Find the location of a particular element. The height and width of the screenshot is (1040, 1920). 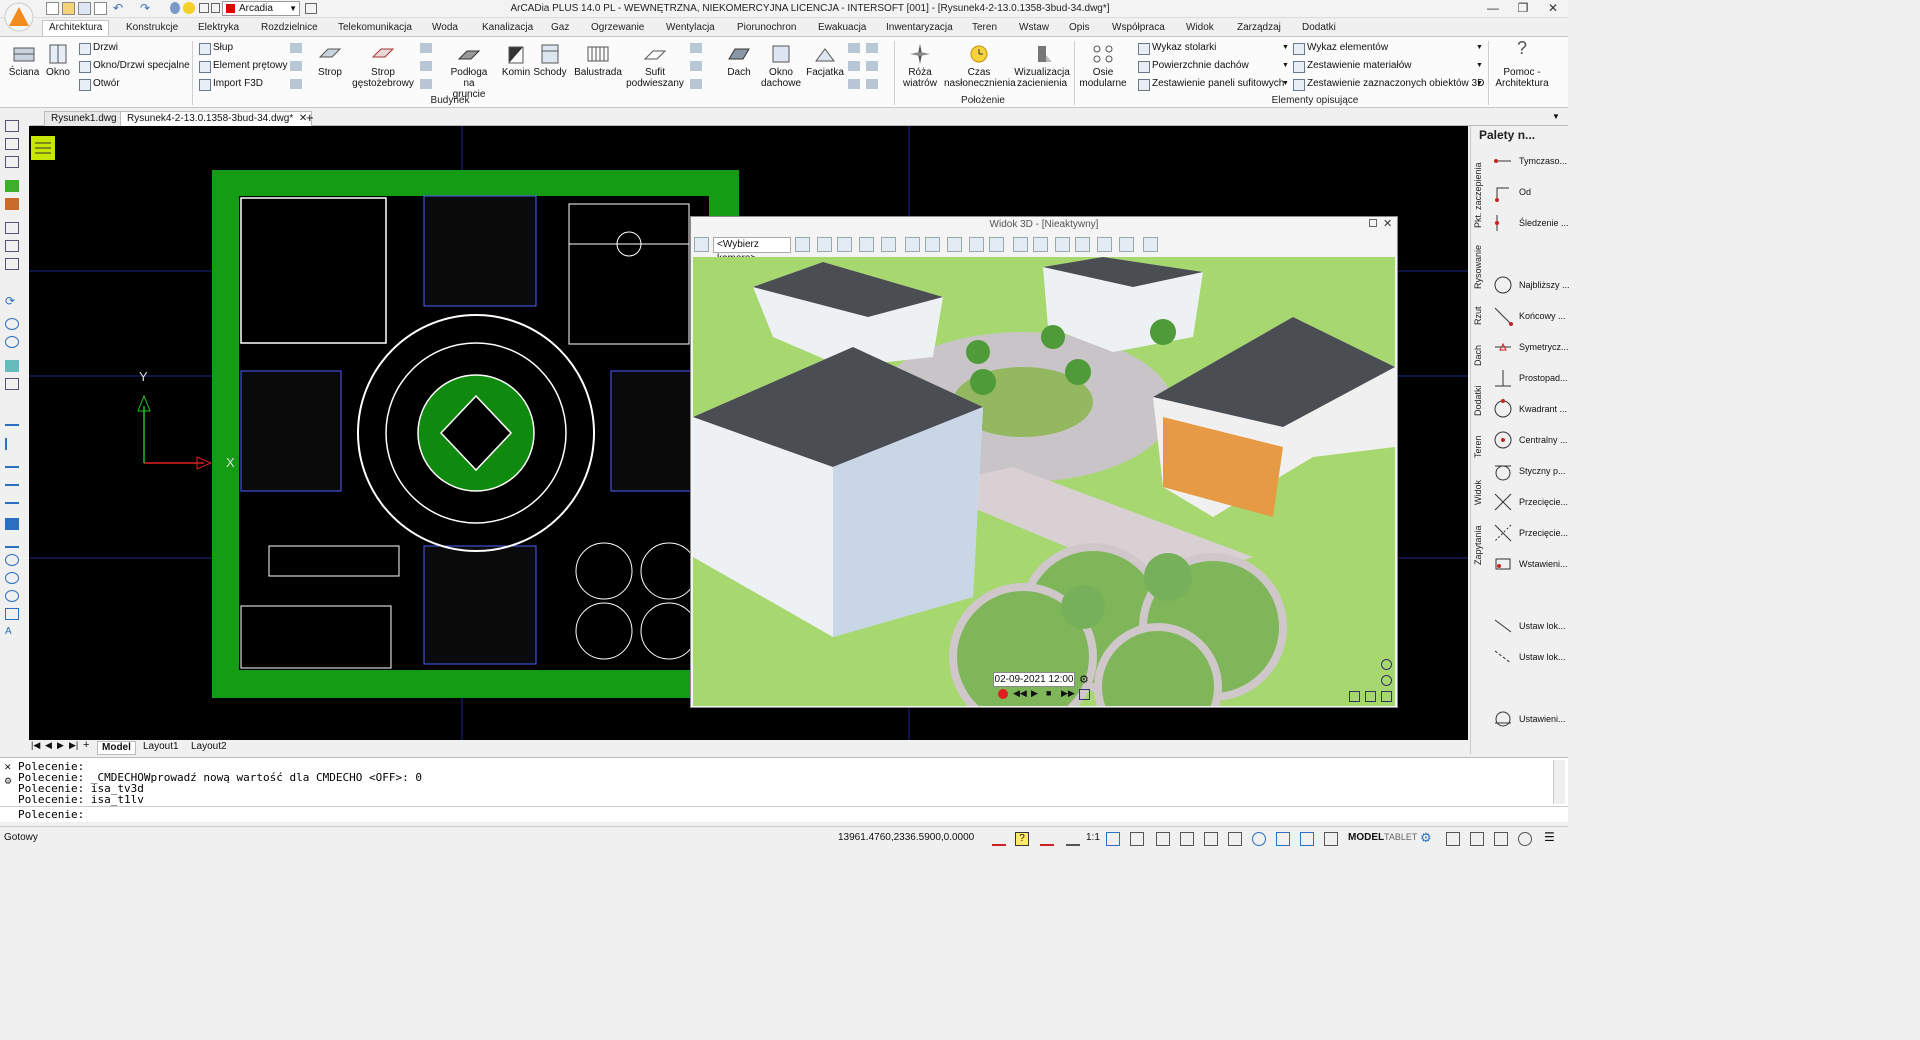

menu-icon: ☰ is located at coordinates (1549, 837).